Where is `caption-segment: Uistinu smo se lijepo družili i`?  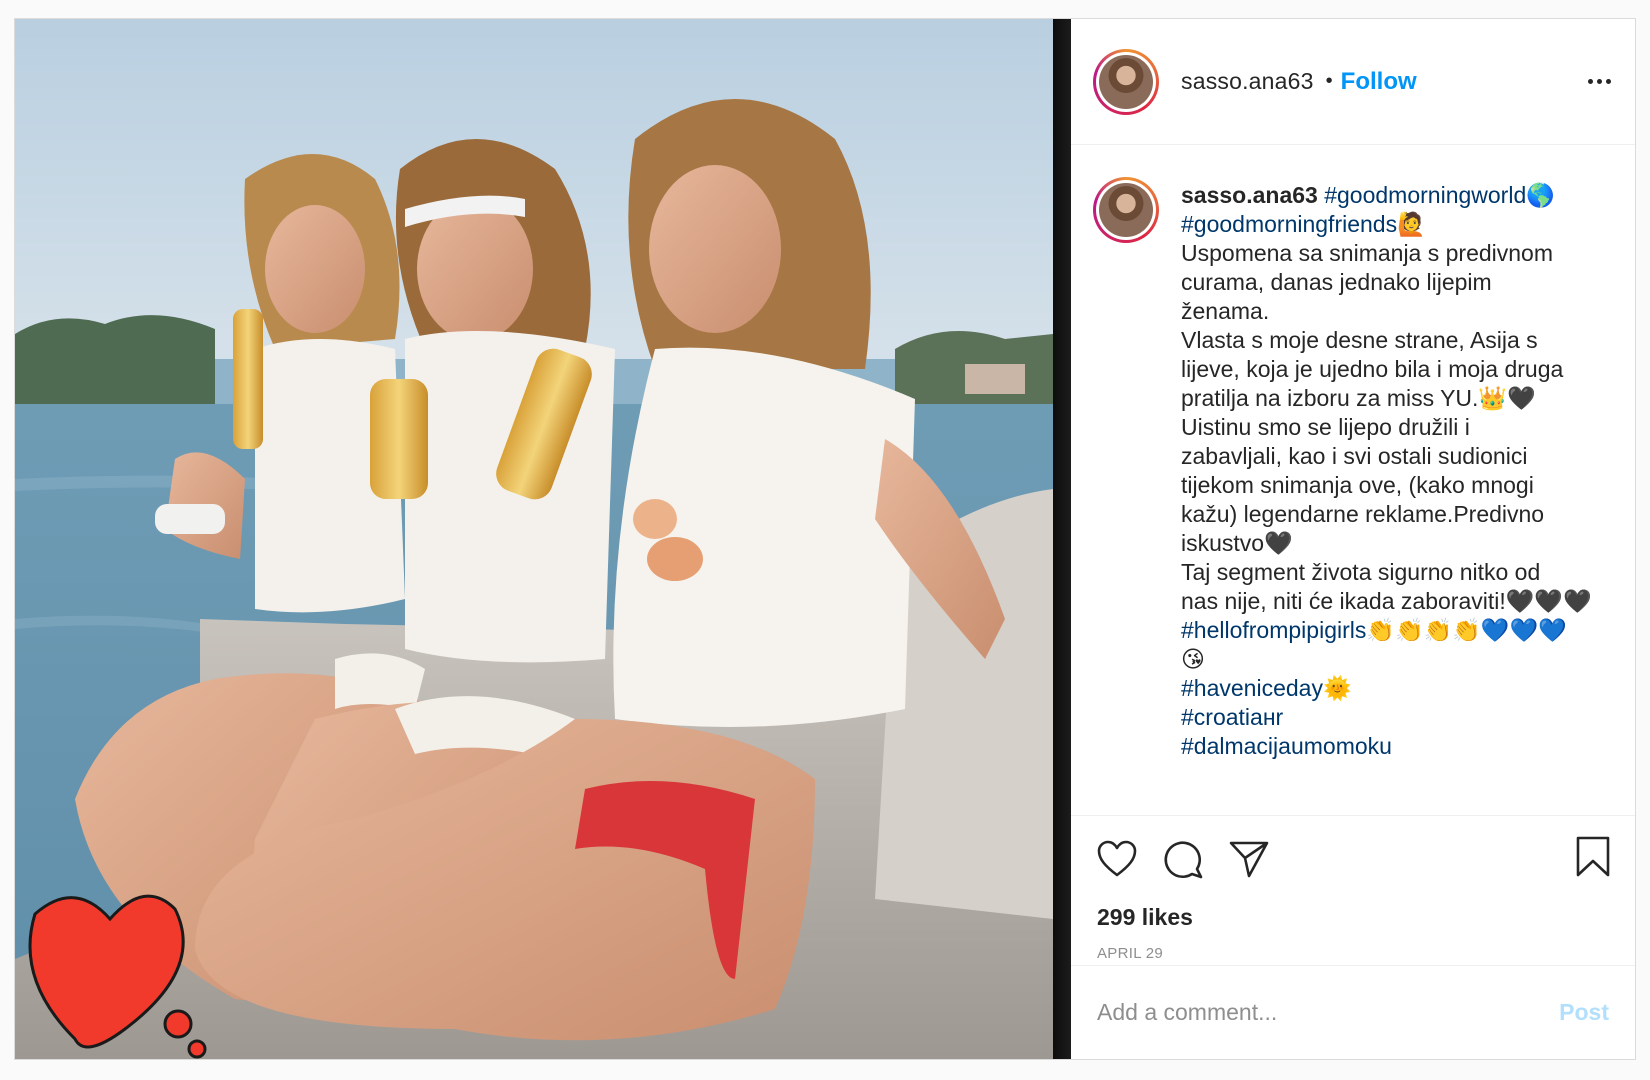 caption-segment: Uistinu smo se lijepo družili i is located at coordinates (1325, 427).